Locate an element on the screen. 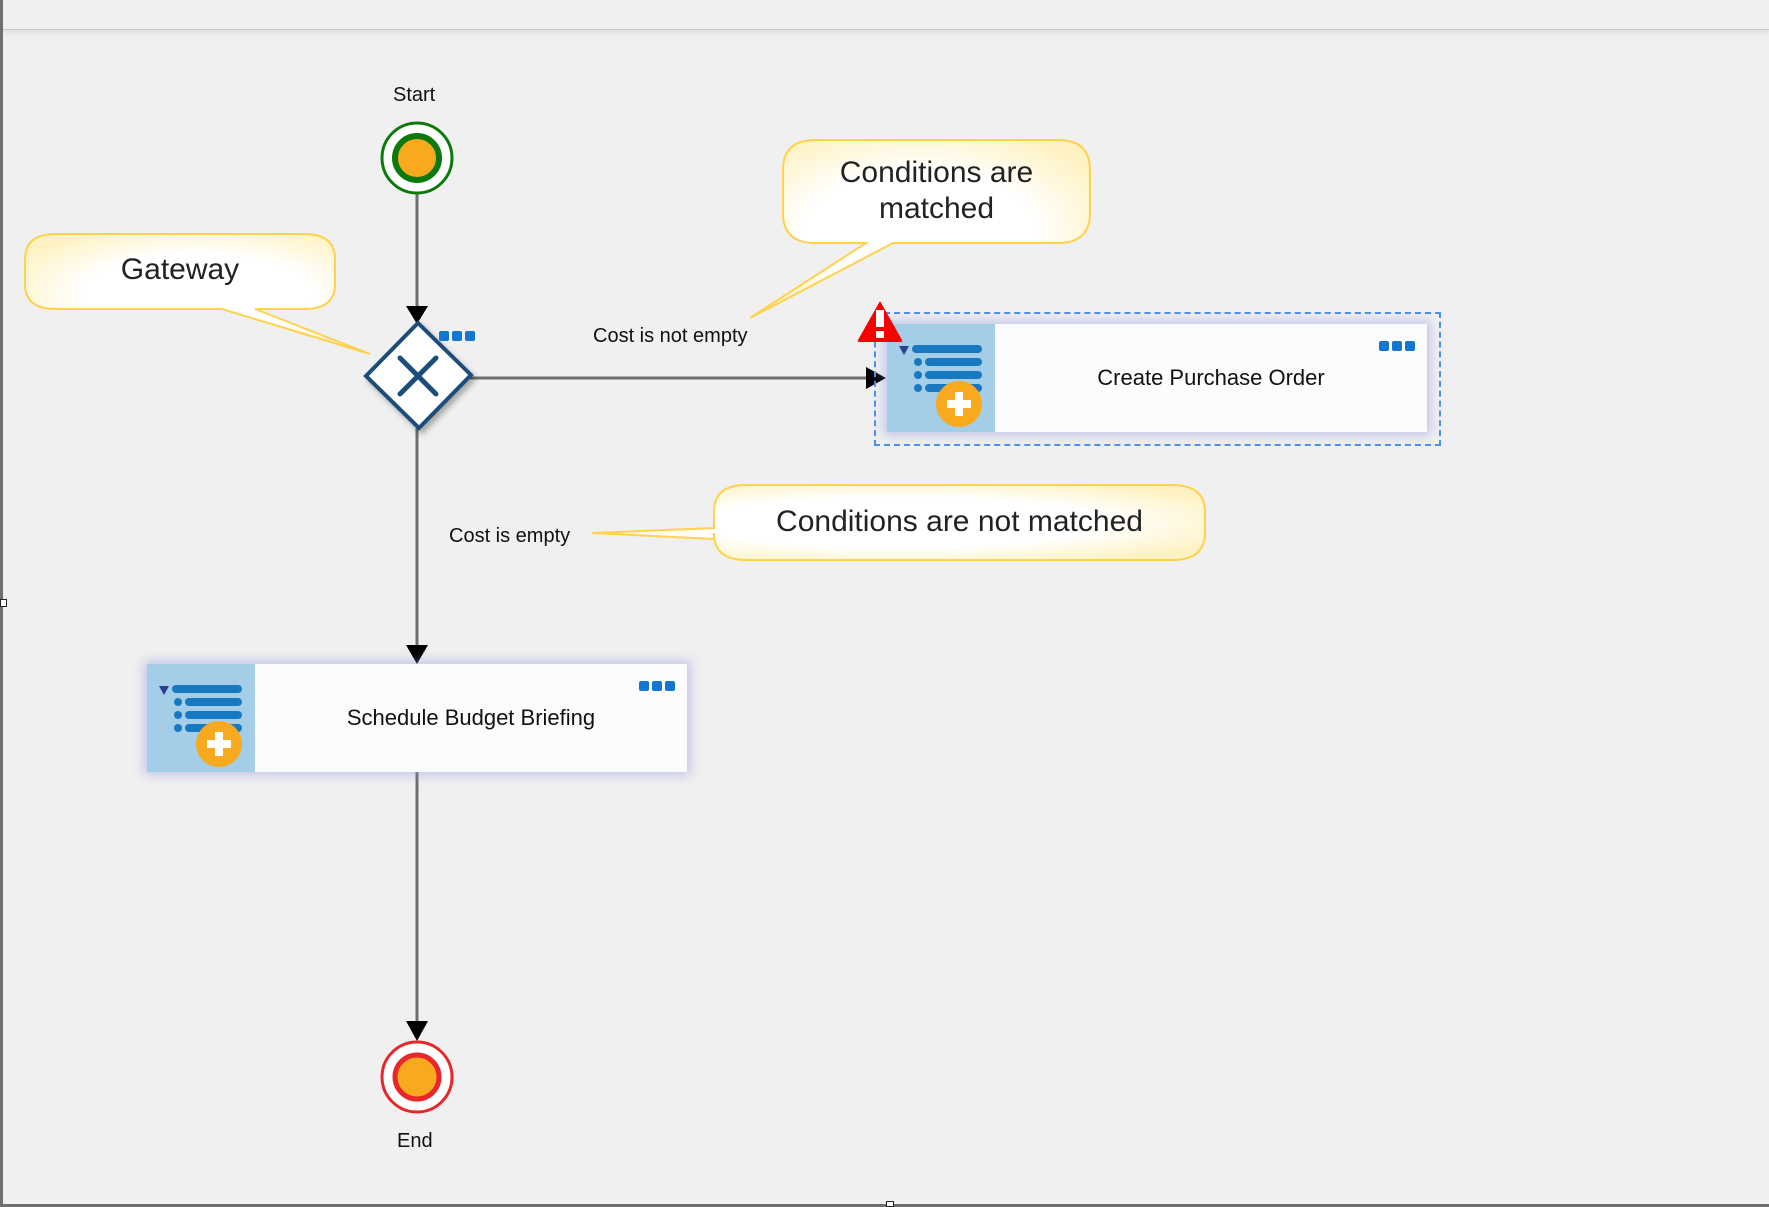 This screenshot has width=1769, height=1207. connector-start-to-gateway is located at coordinates (417, 259).